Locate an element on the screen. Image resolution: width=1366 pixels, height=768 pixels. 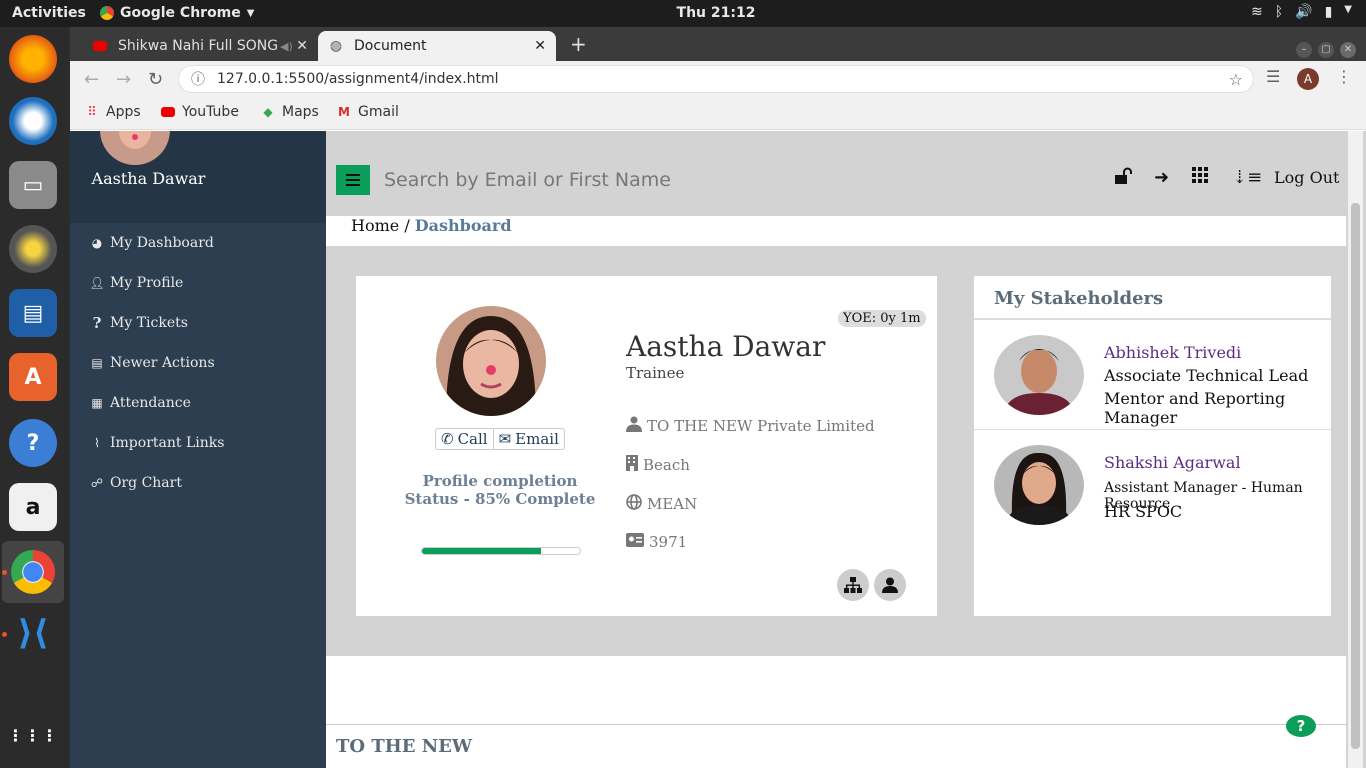
bookmark-apps: ⠿ Apps is located at coordinates (112, 112).